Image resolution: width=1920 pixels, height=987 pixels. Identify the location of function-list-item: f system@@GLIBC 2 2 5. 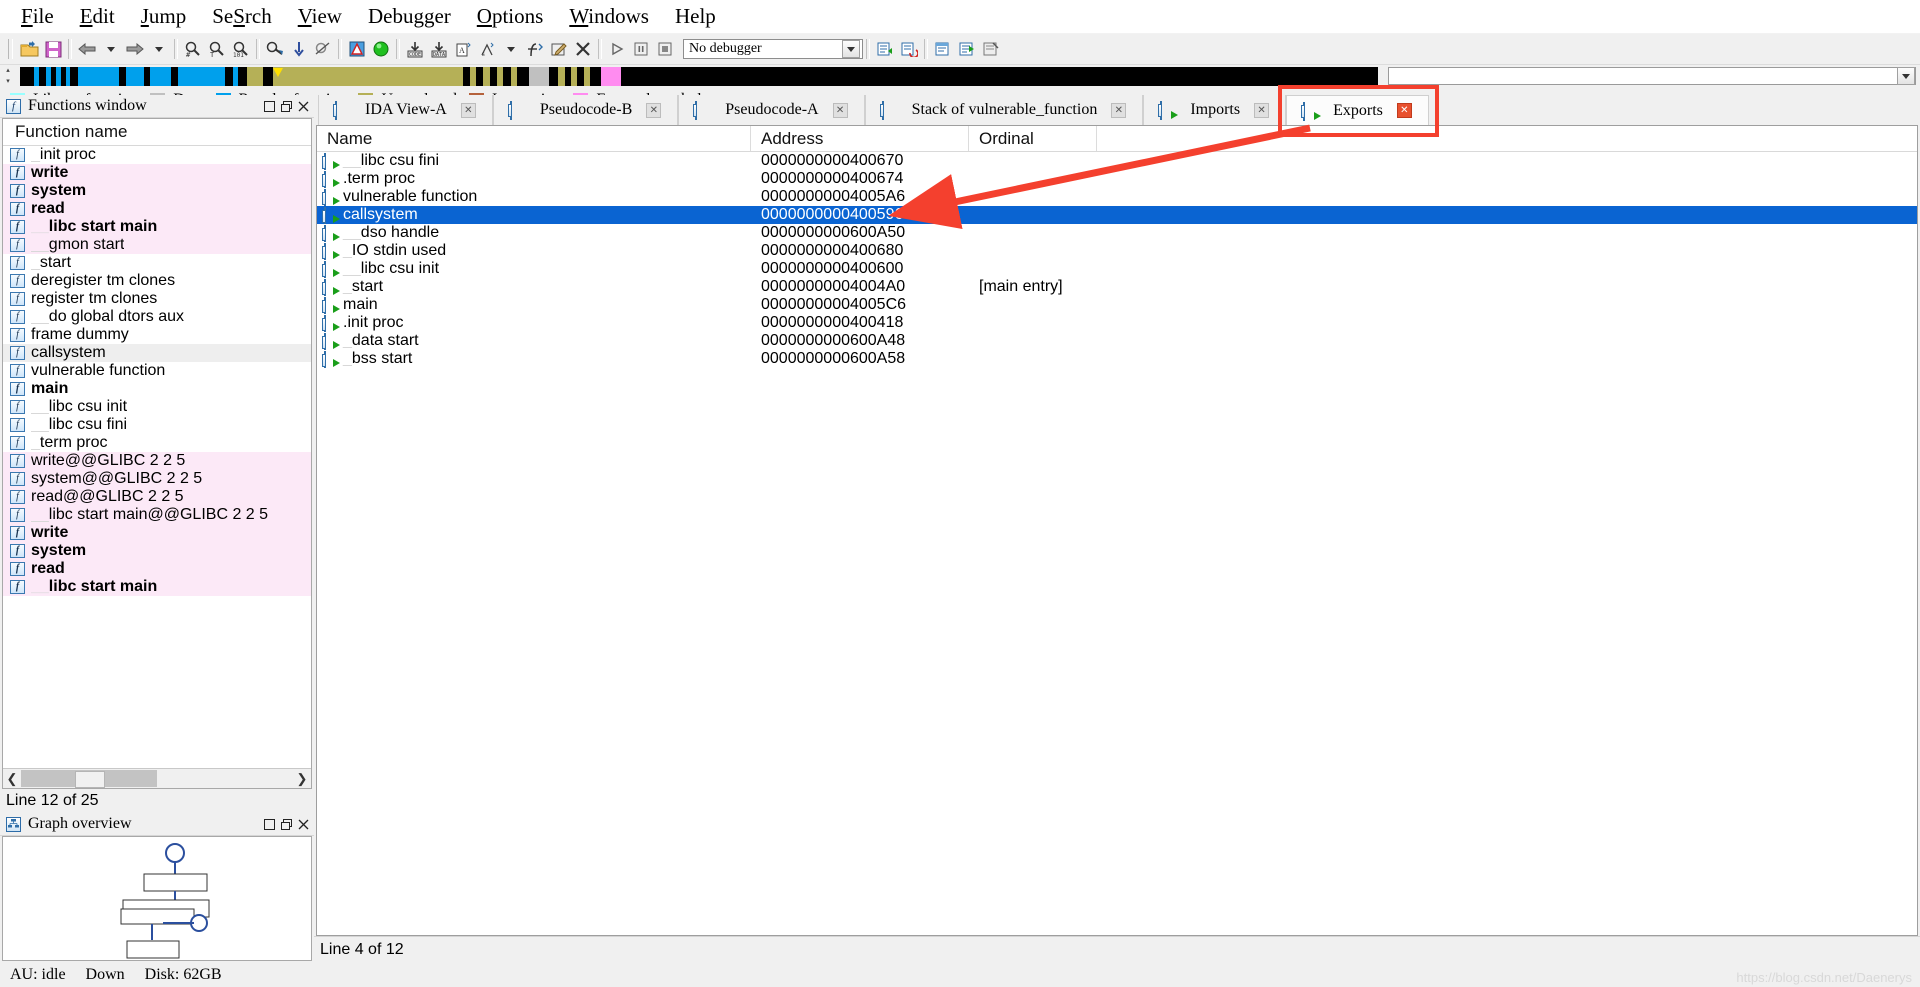
(157, 479).